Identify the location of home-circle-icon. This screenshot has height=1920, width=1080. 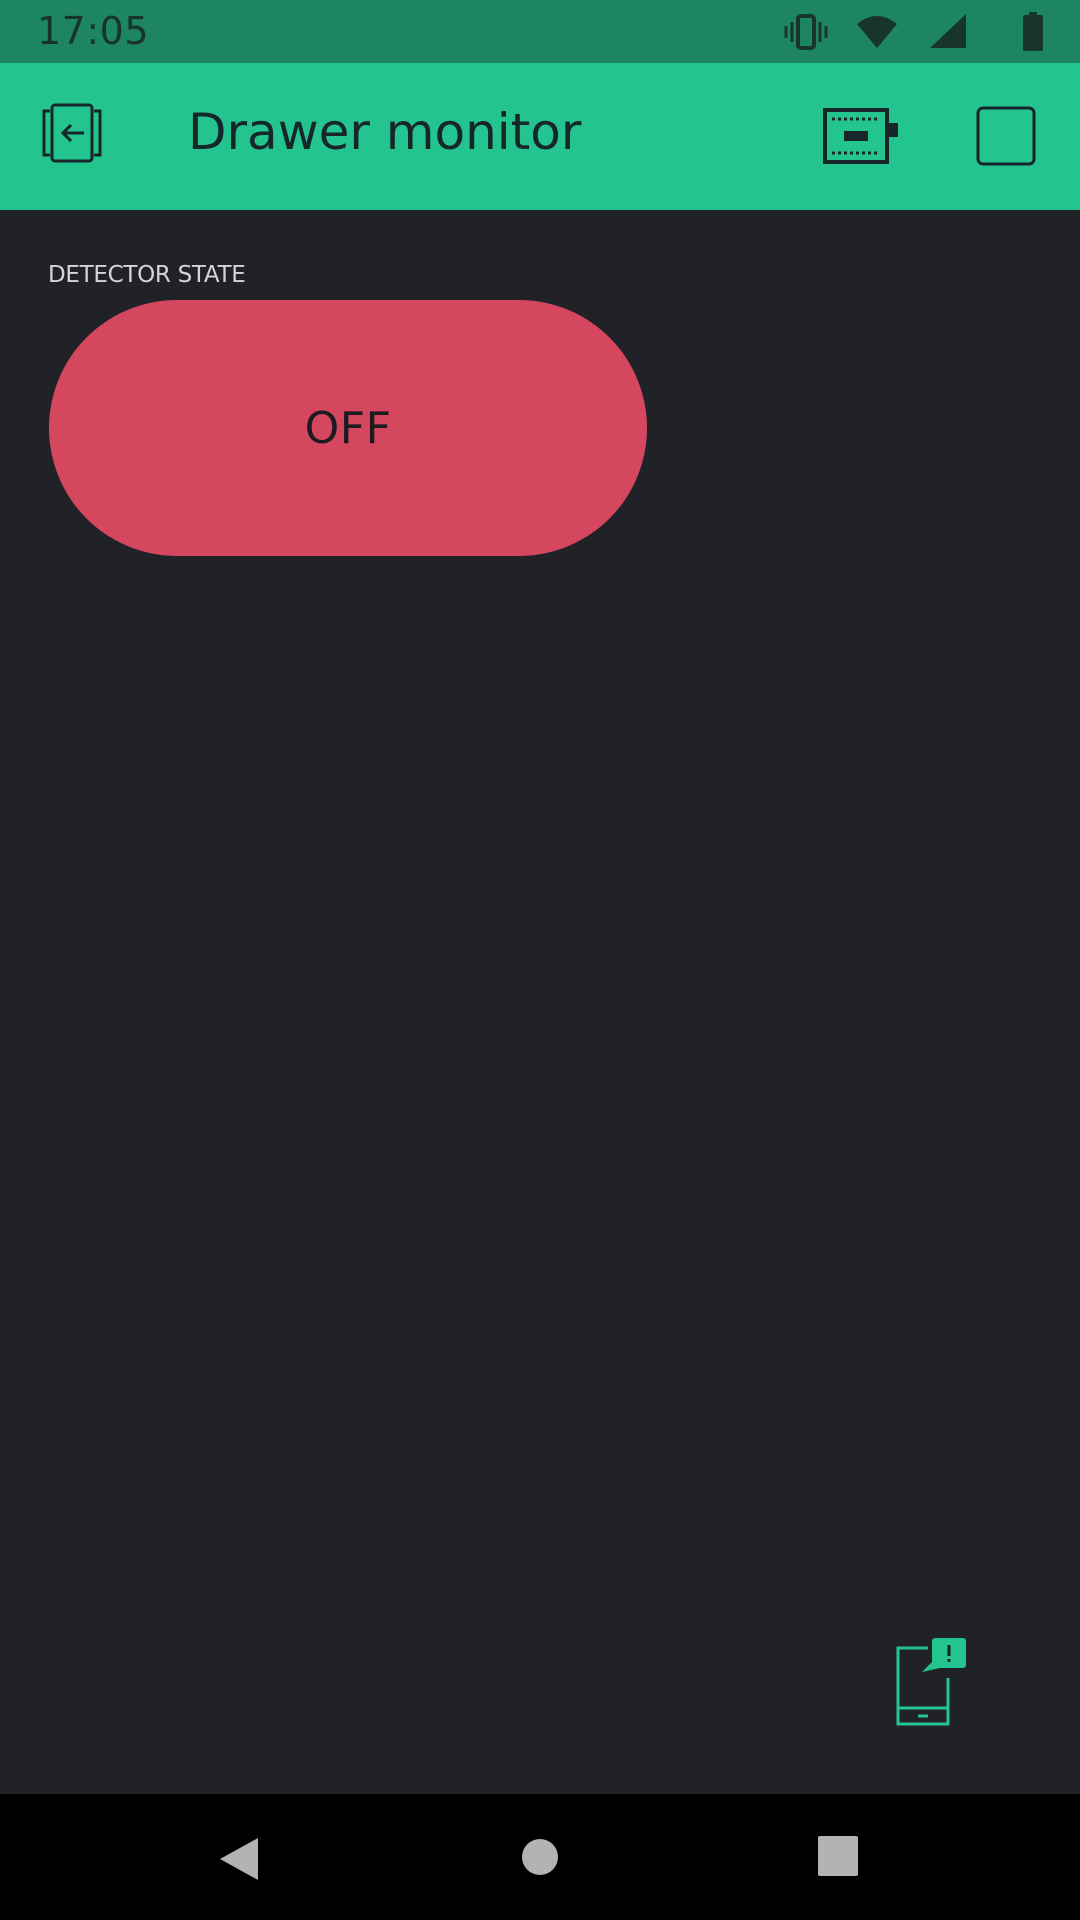
(540, 1857).